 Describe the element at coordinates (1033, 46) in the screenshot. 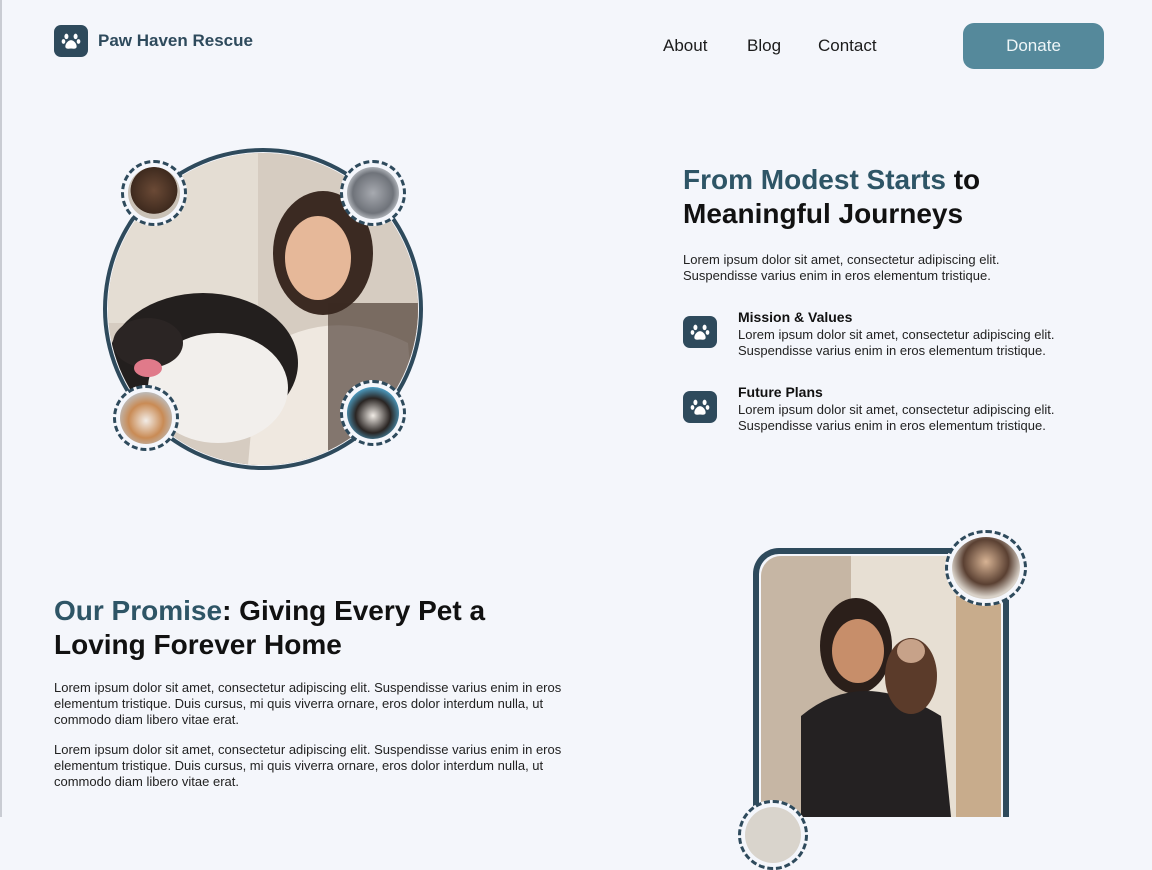

I see `donate-button: Donate` at that location.